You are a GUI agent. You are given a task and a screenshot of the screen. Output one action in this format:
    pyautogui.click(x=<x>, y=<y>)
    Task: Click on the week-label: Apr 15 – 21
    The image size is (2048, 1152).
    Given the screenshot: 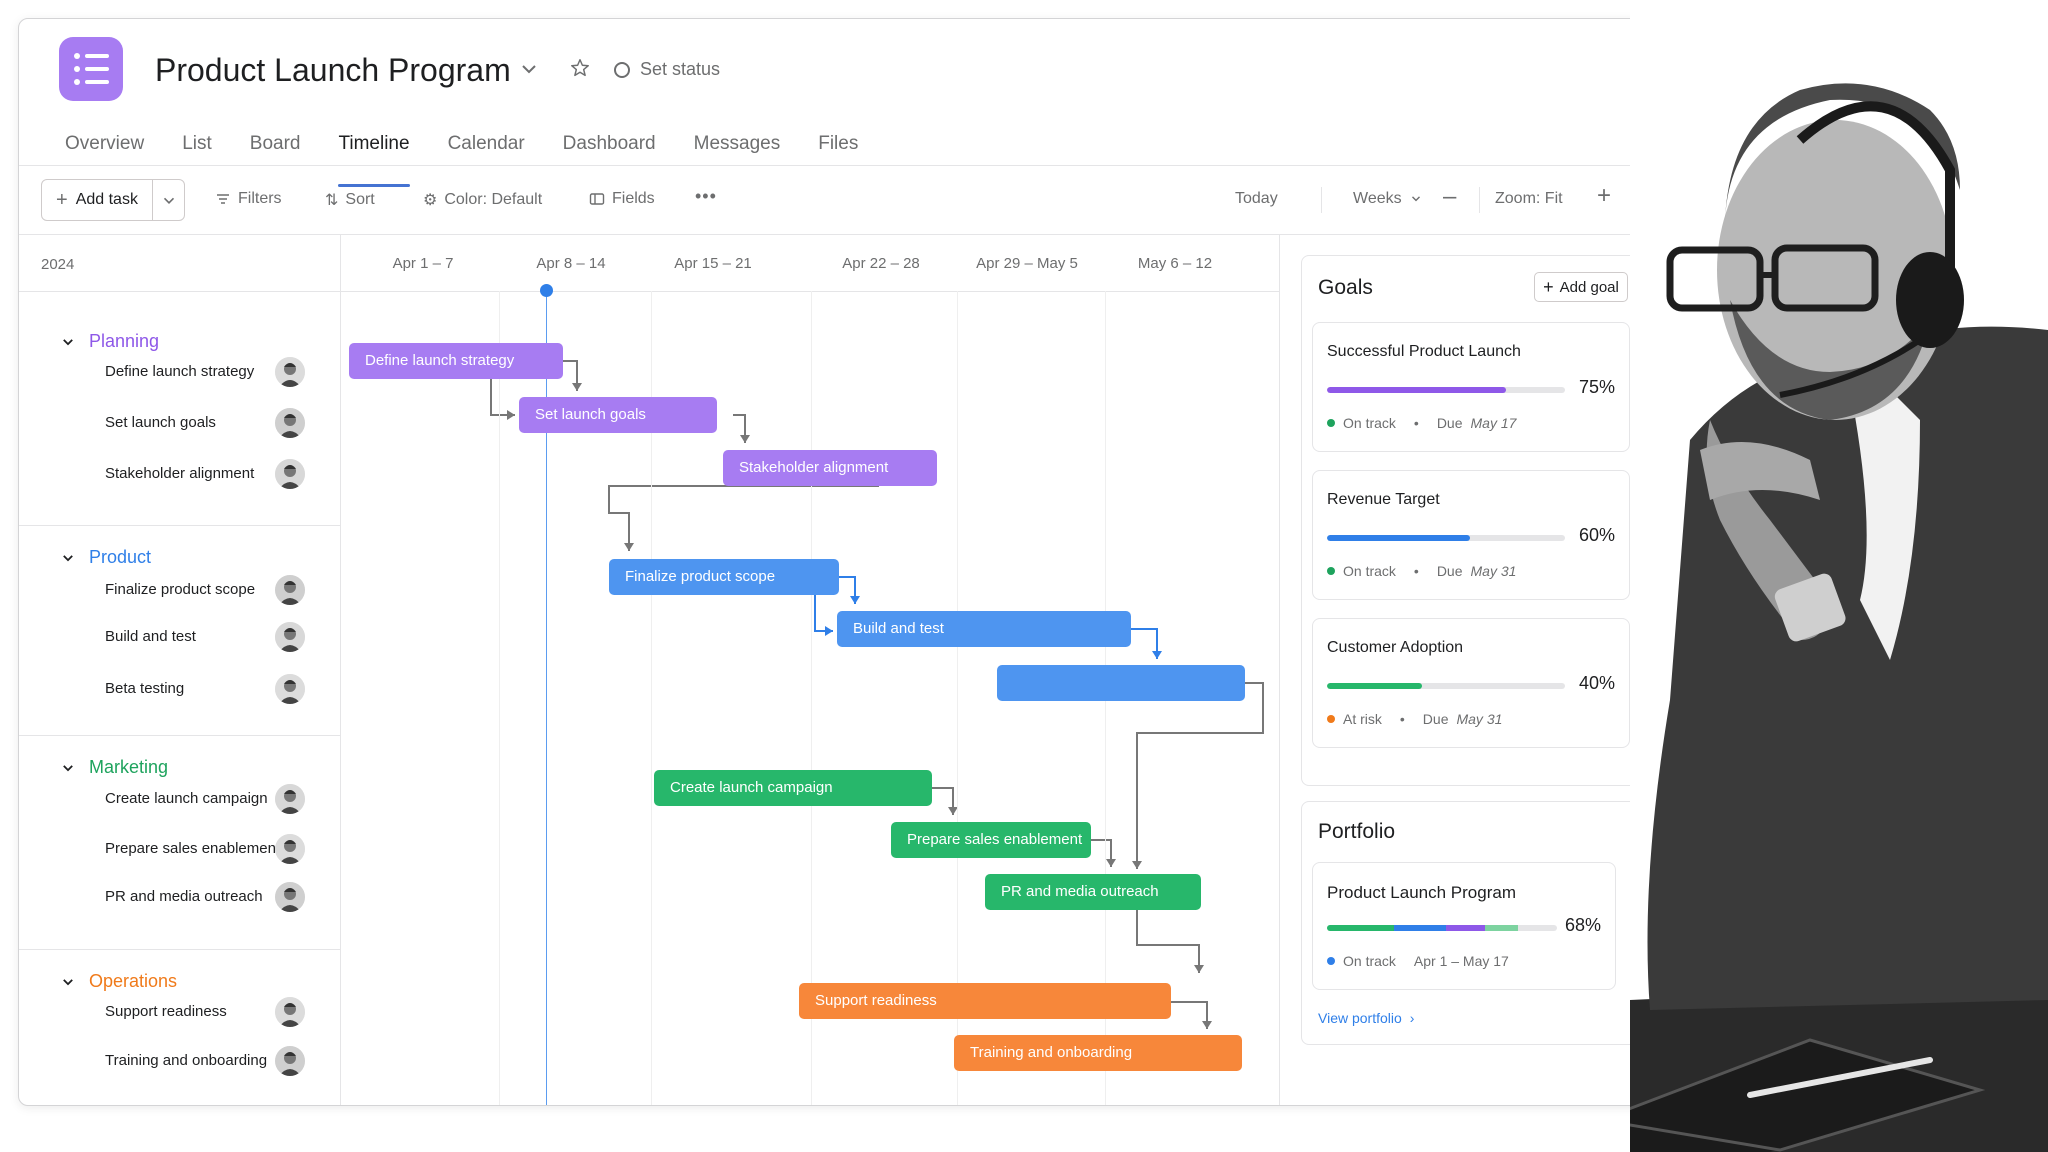 What is the action you would take?
    pyautogui.click(x=713, y=263)
    